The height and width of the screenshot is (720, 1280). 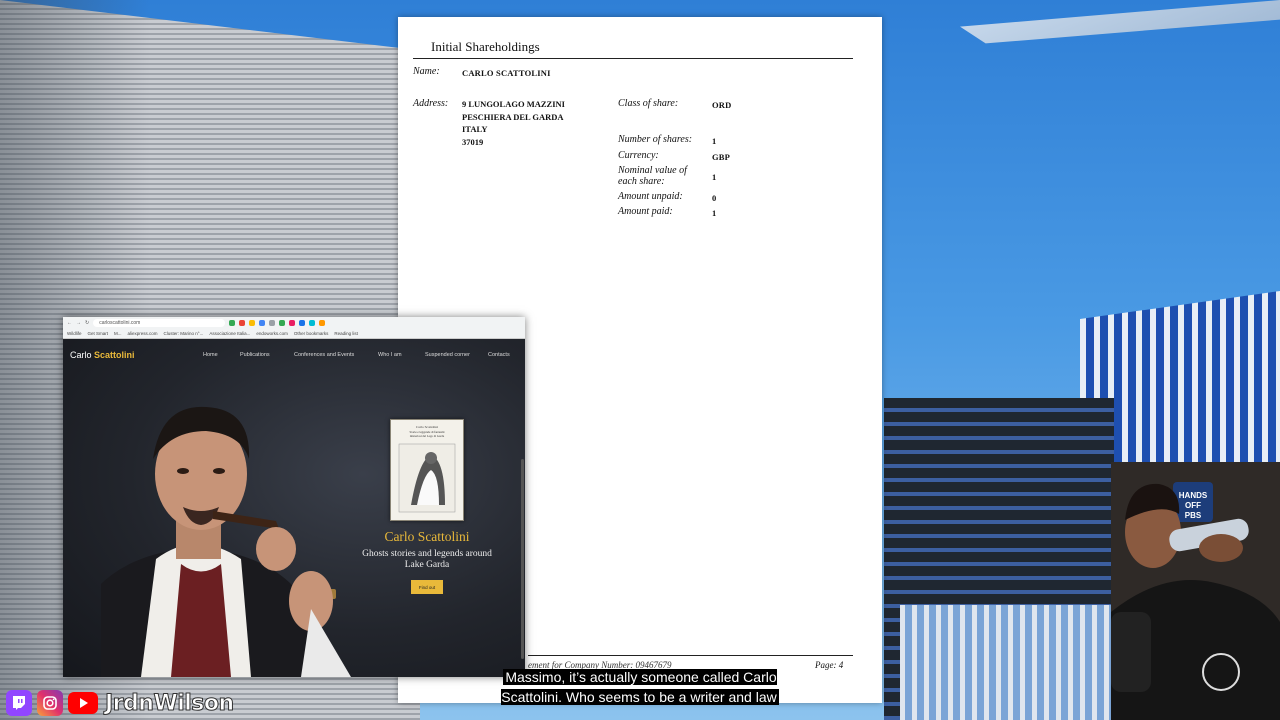 I want to click on nav-suspended-corner: Suspended corner, so click(x=447, y=355).